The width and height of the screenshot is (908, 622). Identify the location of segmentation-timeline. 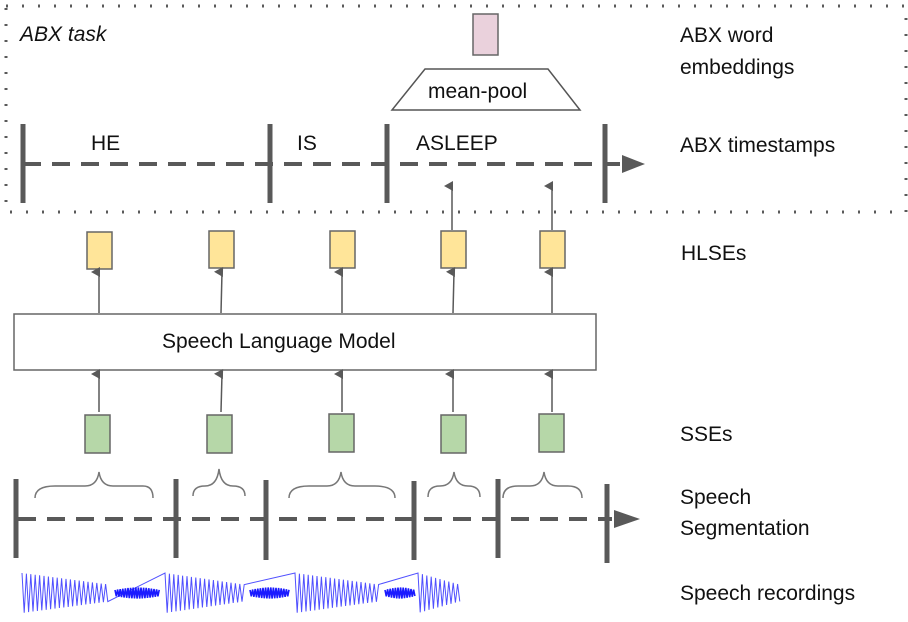
(326, 521).